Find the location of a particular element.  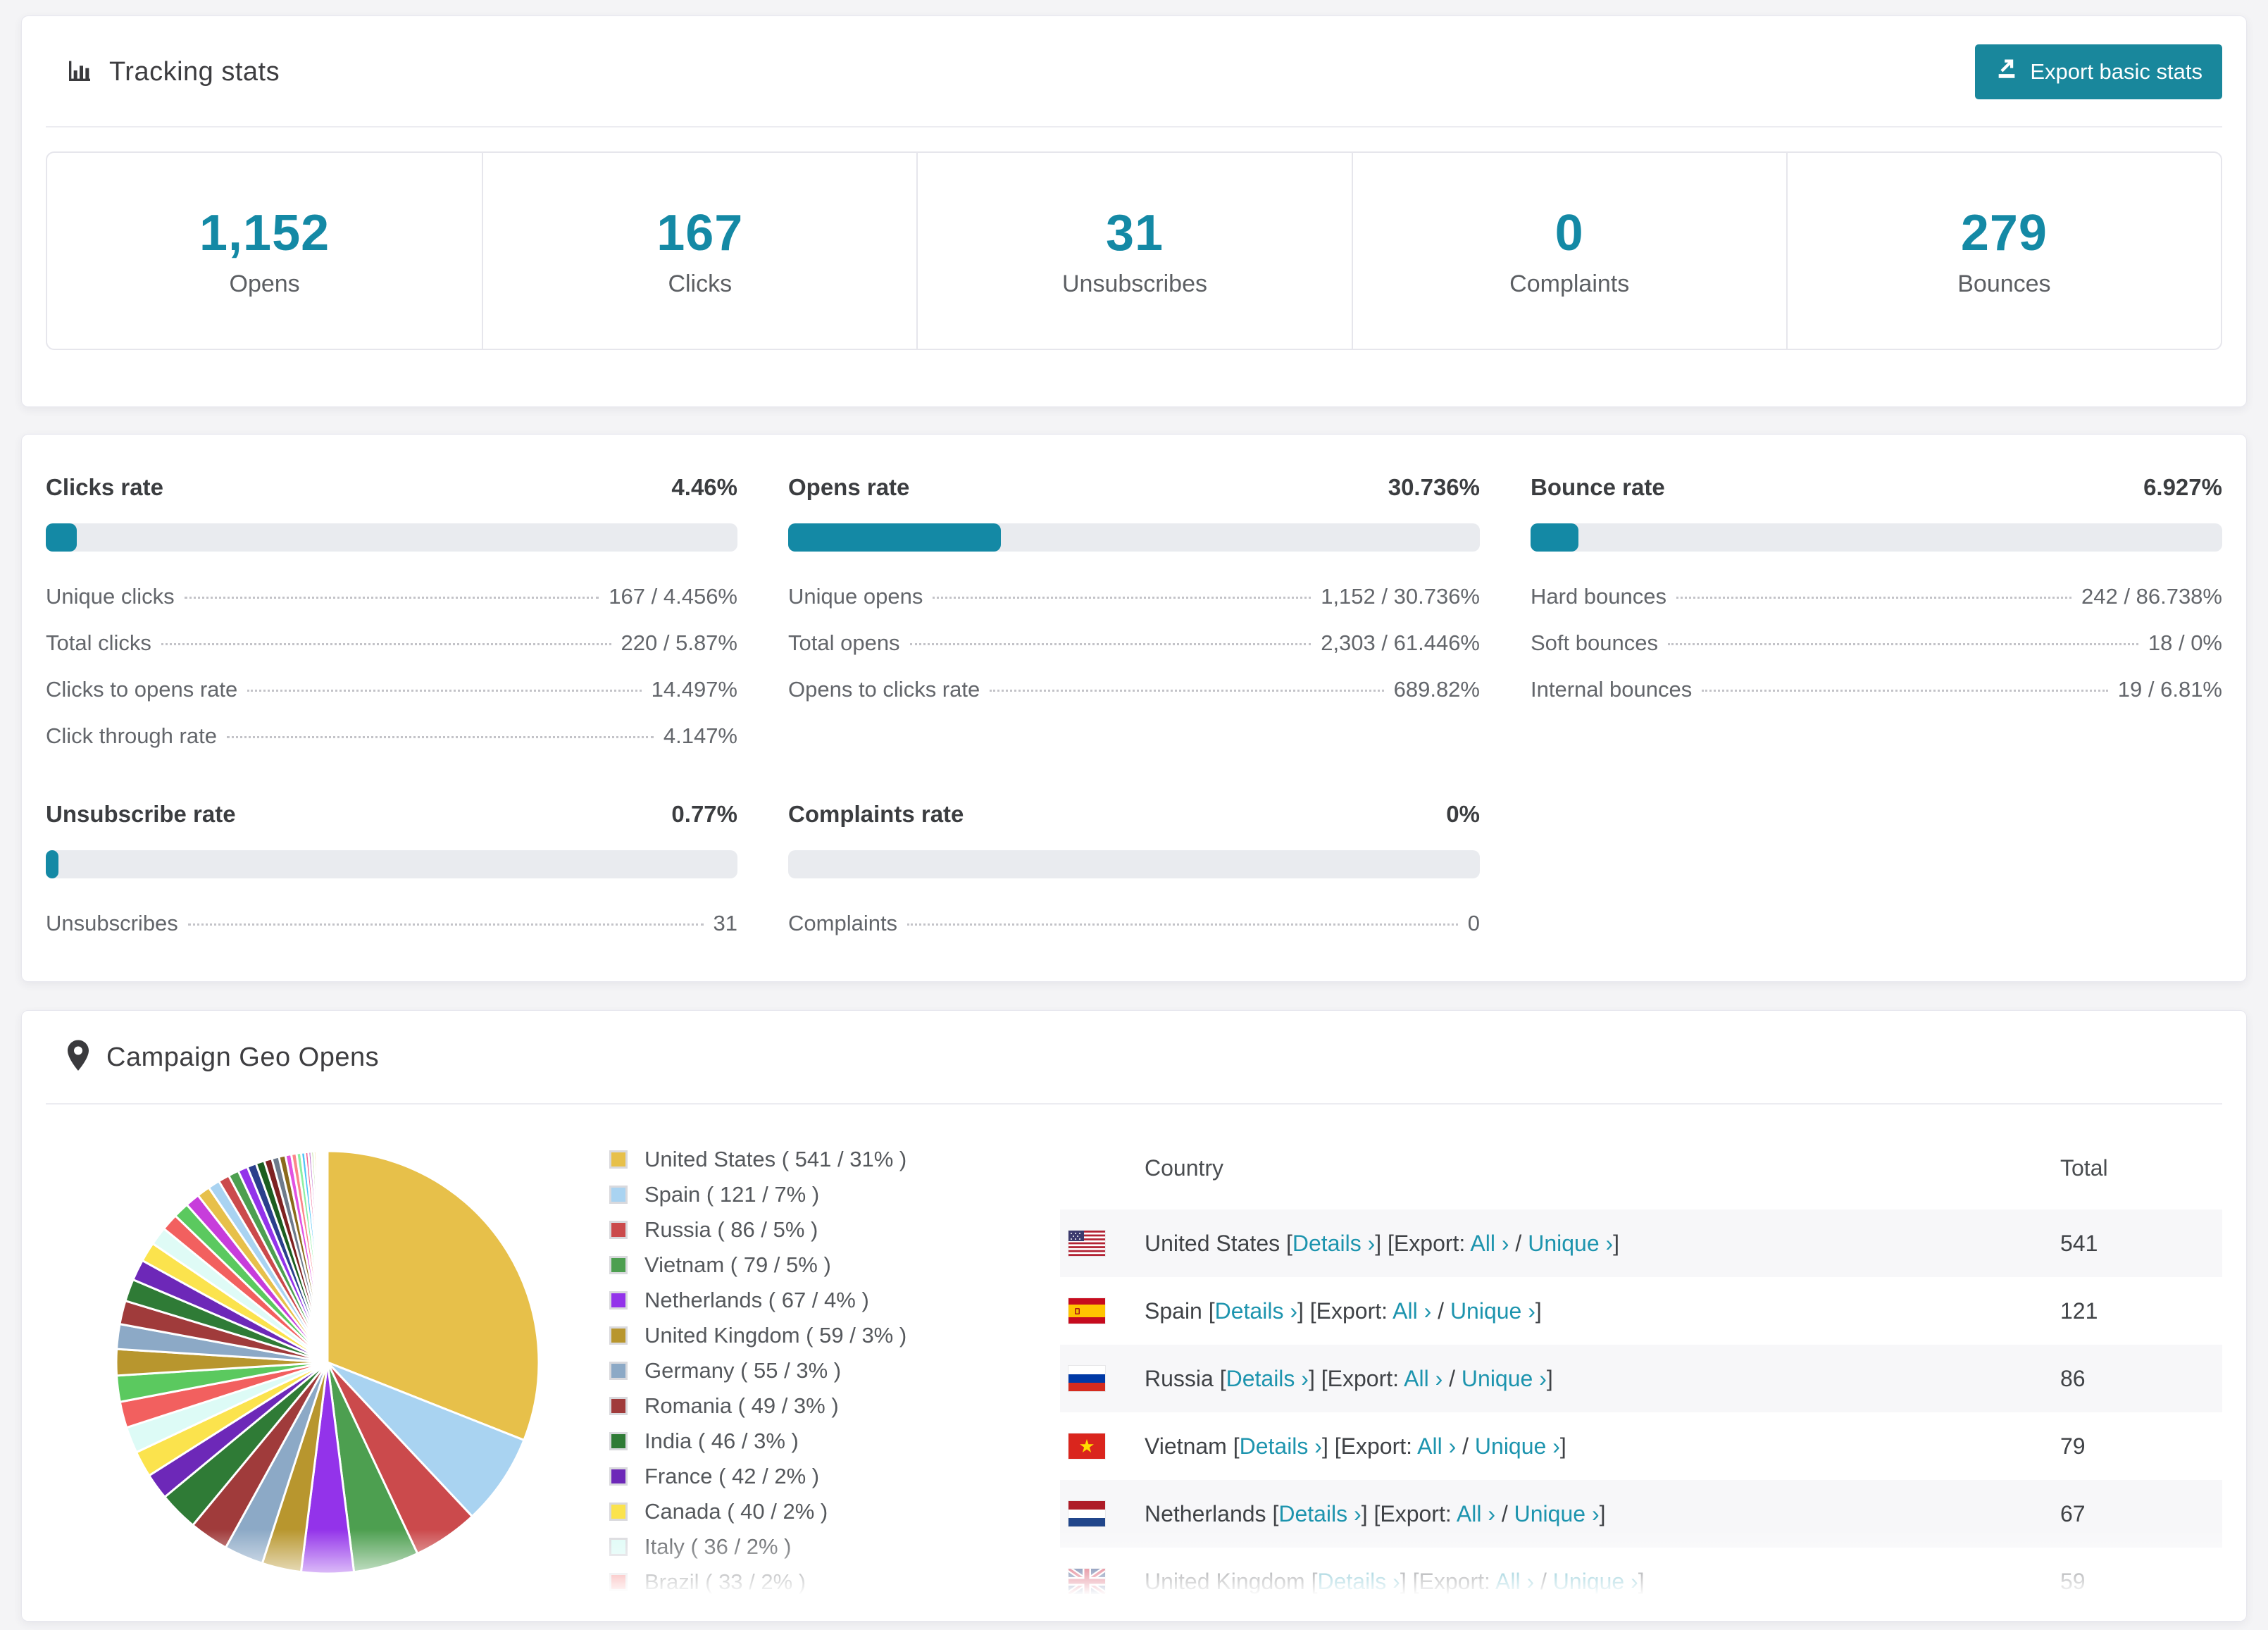

total-cell: 59 is located at coordinates (2141, 1582).